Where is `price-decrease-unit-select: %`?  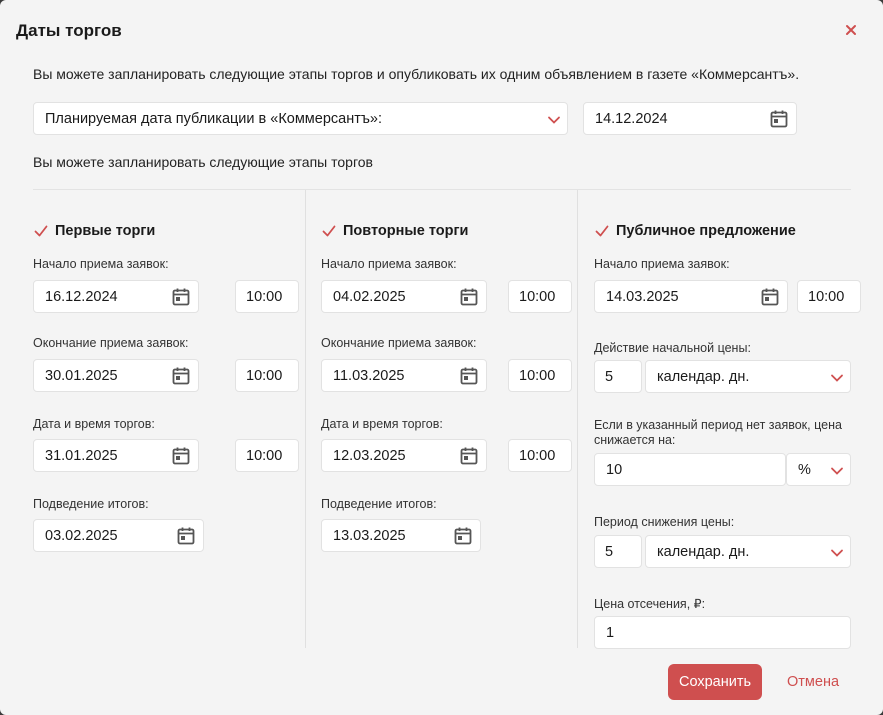 price-decrease-unit-select: % is located at coordinates (818, 469).